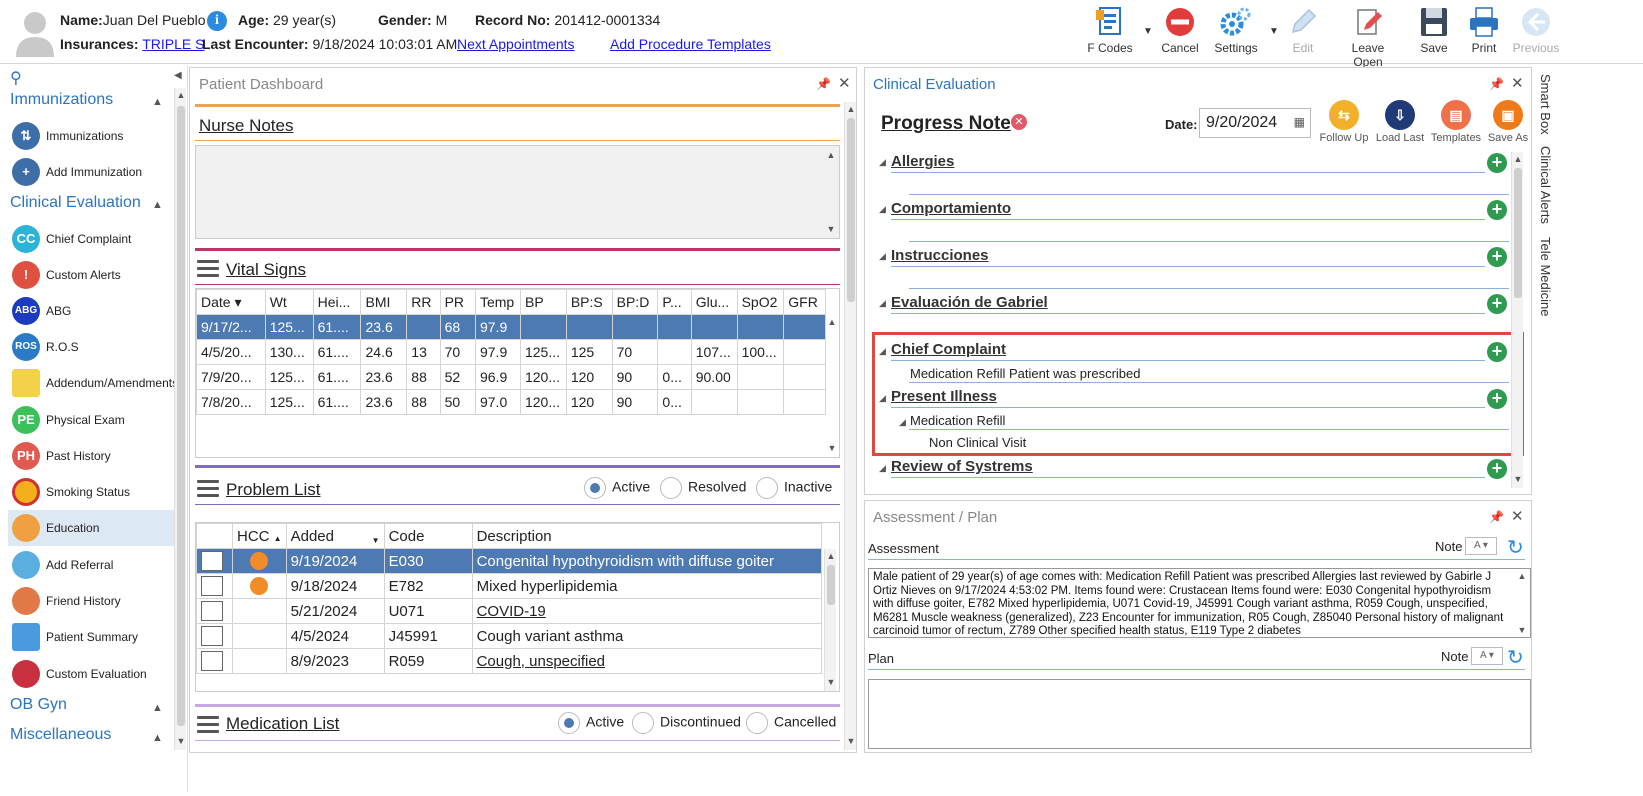  What do you see at coordinates (1517, 320) in the screenshot?
I see `clinical-scrollbar: ▲ ▼` at bounding box center [1517, 320].